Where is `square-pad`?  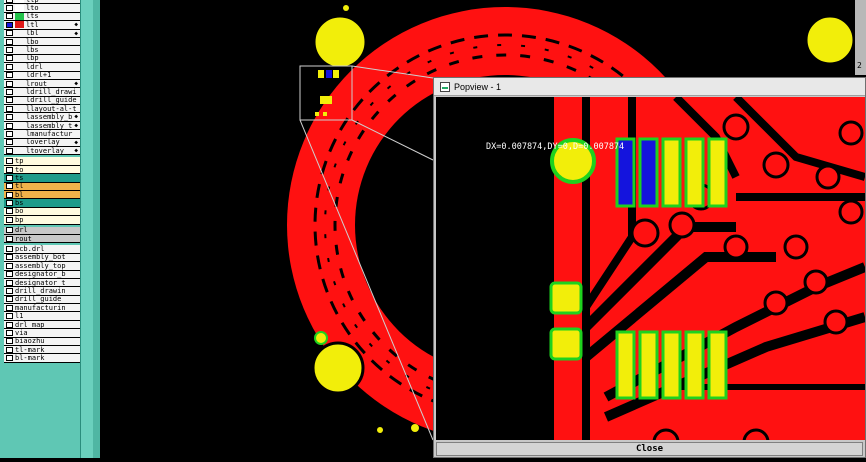 square-pad is located at coordinates (566, 344).